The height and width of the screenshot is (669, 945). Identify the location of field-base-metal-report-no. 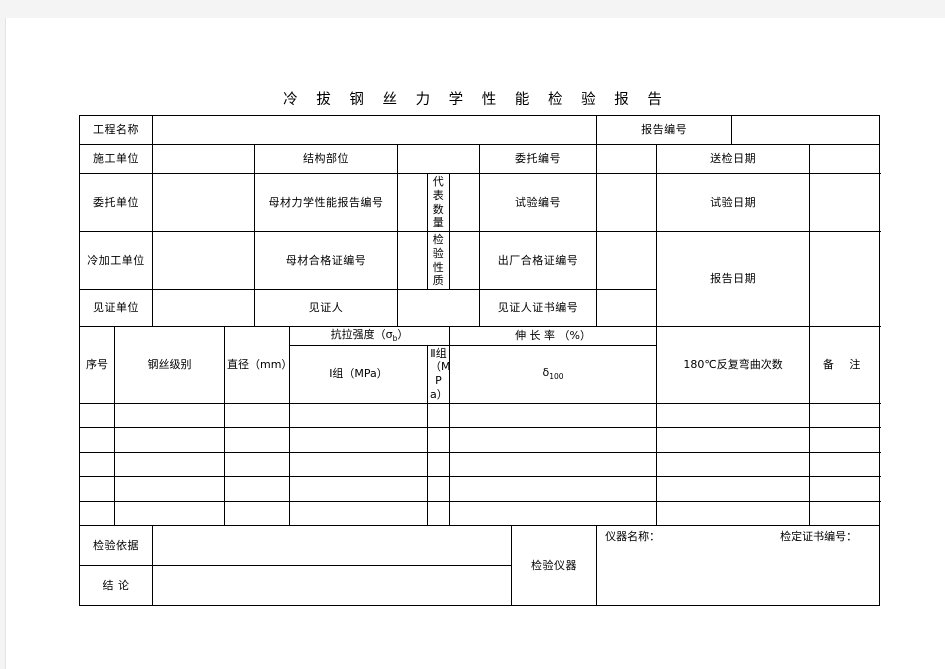
(412, 202).